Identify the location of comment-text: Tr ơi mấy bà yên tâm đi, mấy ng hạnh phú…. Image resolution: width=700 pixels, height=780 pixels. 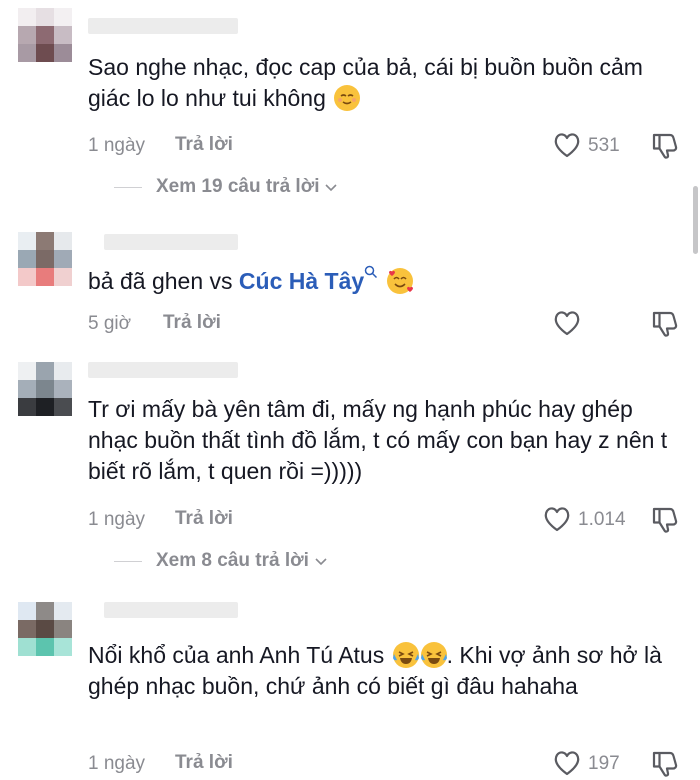
(378, 440).